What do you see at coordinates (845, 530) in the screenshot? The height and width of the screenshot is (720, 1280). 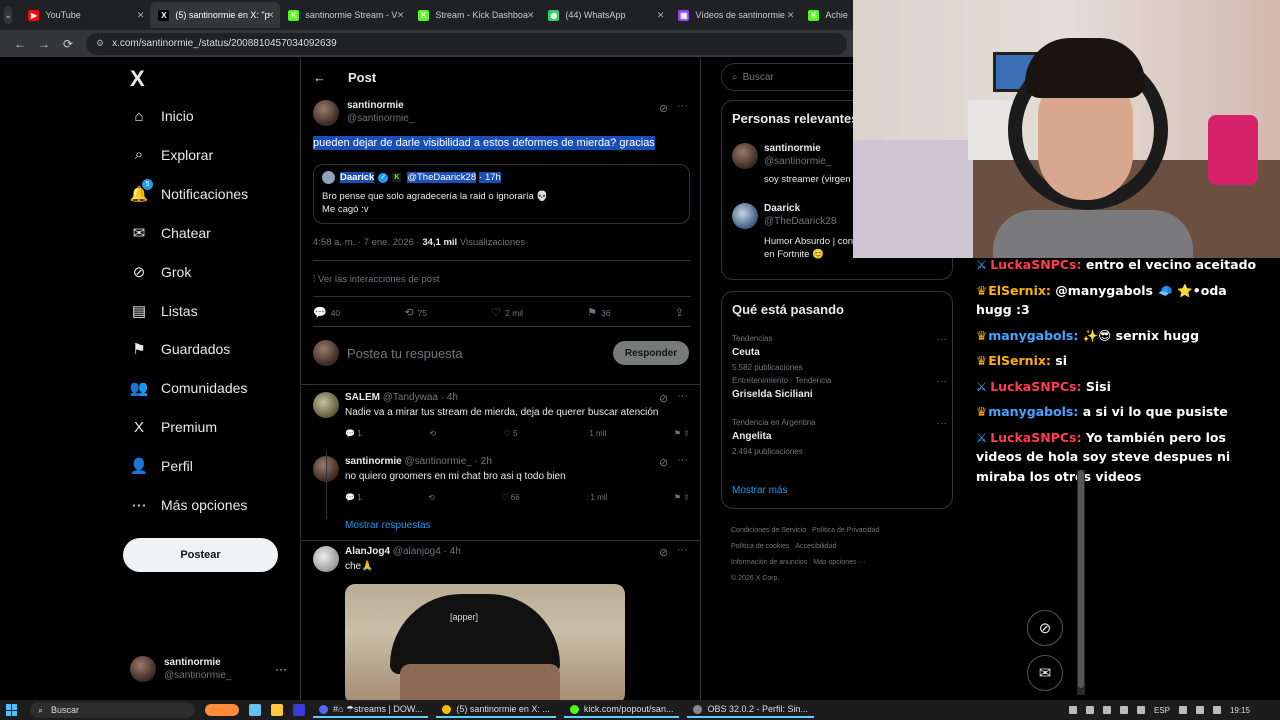 I see `footer-link: Política de Privacidad` at bounding box center [845, 530].